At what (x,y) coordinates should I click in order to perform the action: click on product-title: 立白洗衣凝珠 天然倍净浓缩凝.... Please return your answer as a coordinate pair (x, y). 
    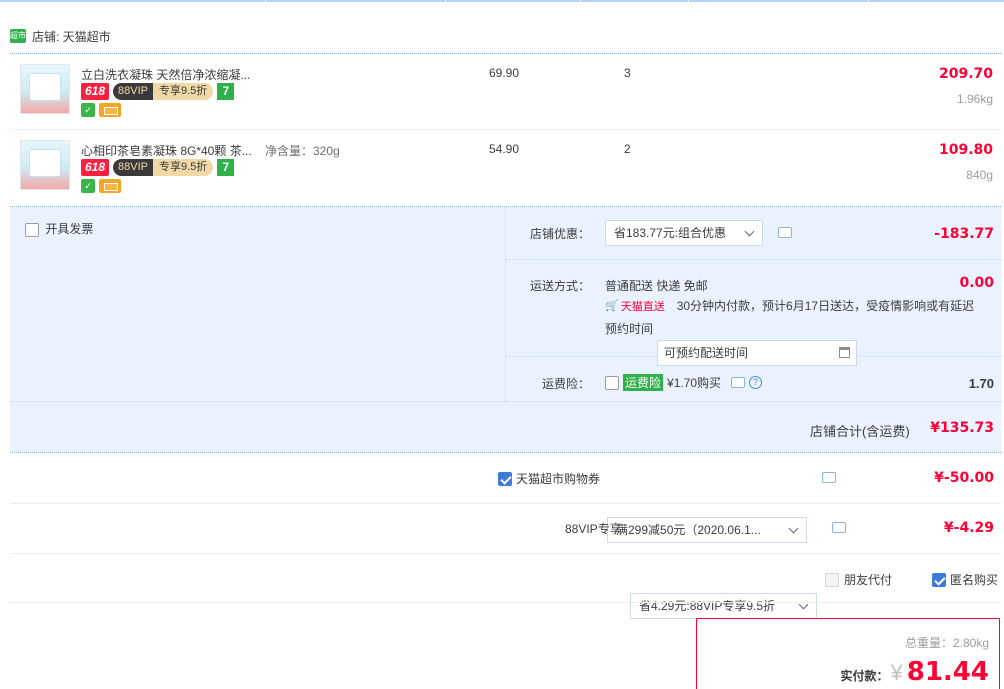
    Looking at the image, I should click on (171, 74).